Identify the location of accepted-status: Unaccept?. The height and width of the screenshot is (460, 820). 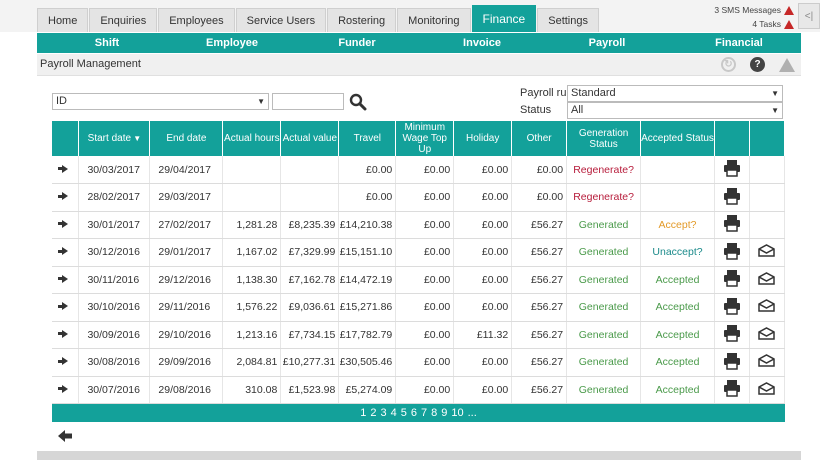
(677, 252).